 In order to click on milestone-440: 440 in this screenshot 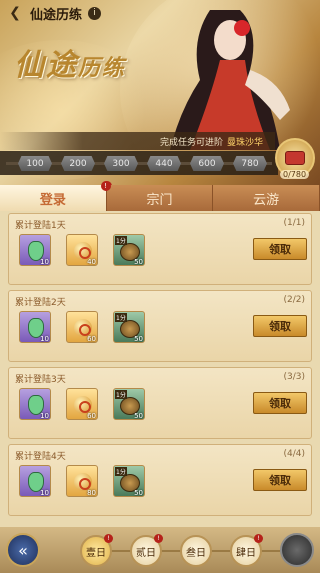, I will do `click(164, 163)`.